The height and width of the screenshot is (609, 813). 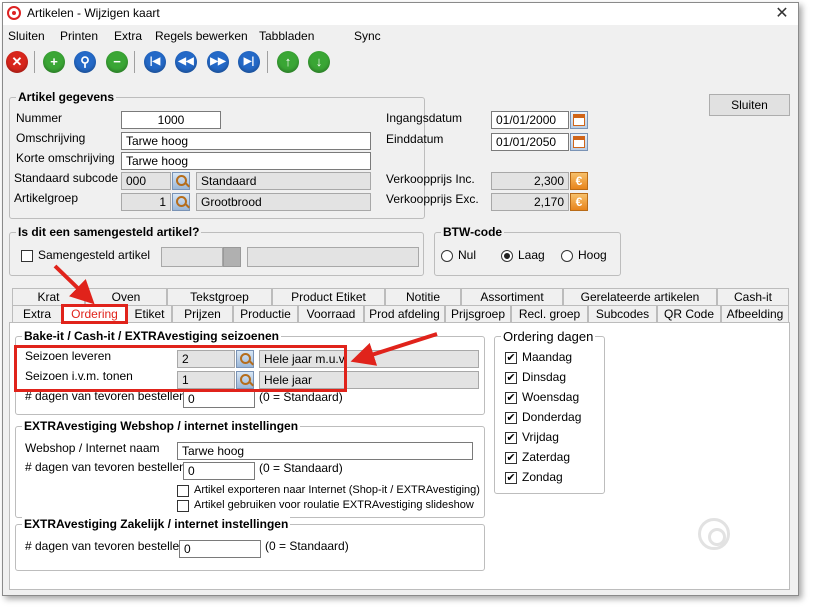 I want to click on arrow-to-seizoenen, so click(x=394, y=349).